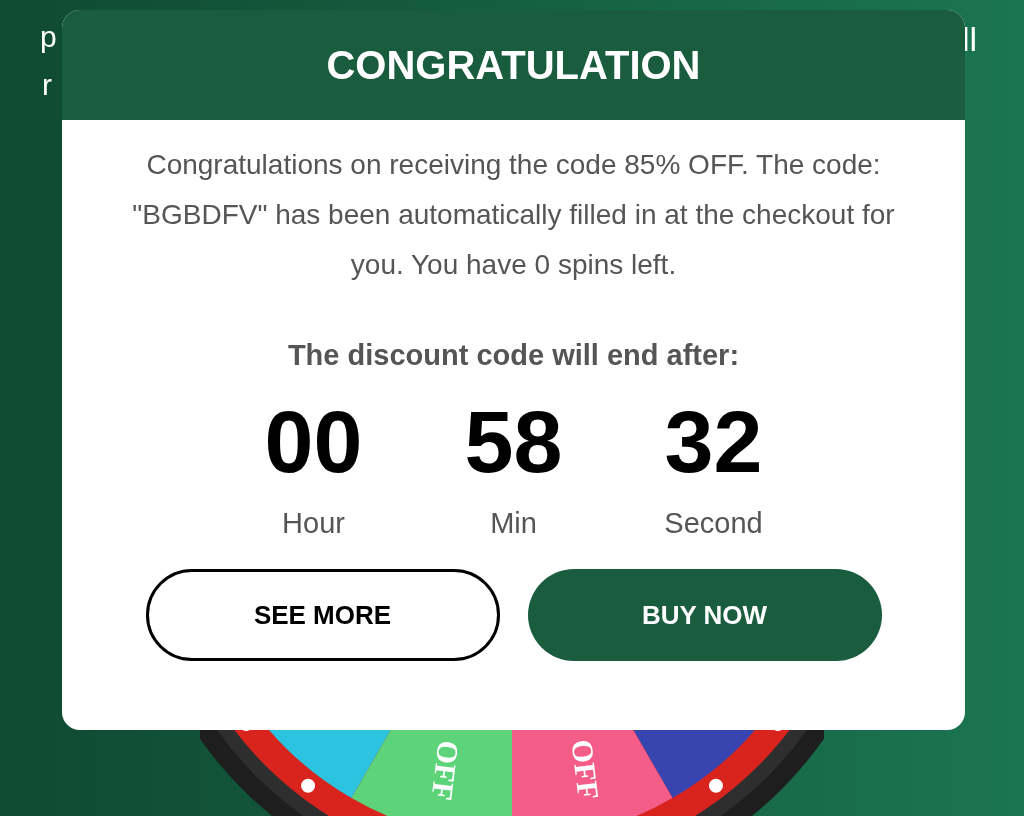  Describe the element at coordinates (513, 441) in the screenshot. I see `countdown-value: 58` at that location.